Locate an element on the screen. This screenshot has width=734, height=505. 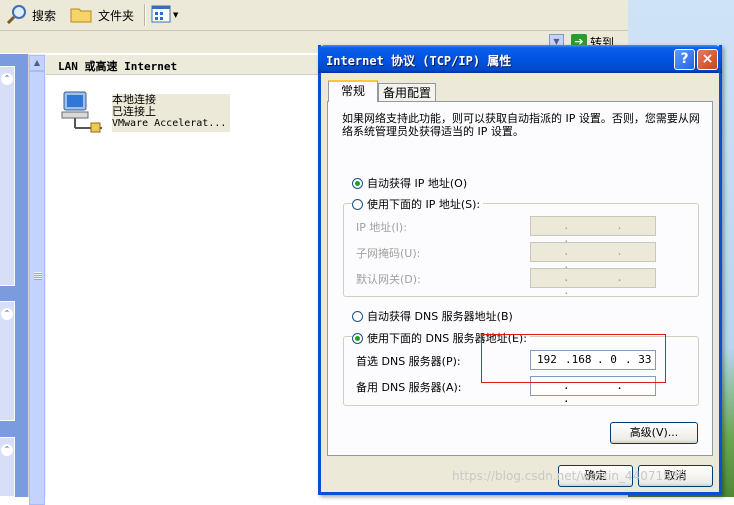
search-icon is located at coordinates (17, 15).